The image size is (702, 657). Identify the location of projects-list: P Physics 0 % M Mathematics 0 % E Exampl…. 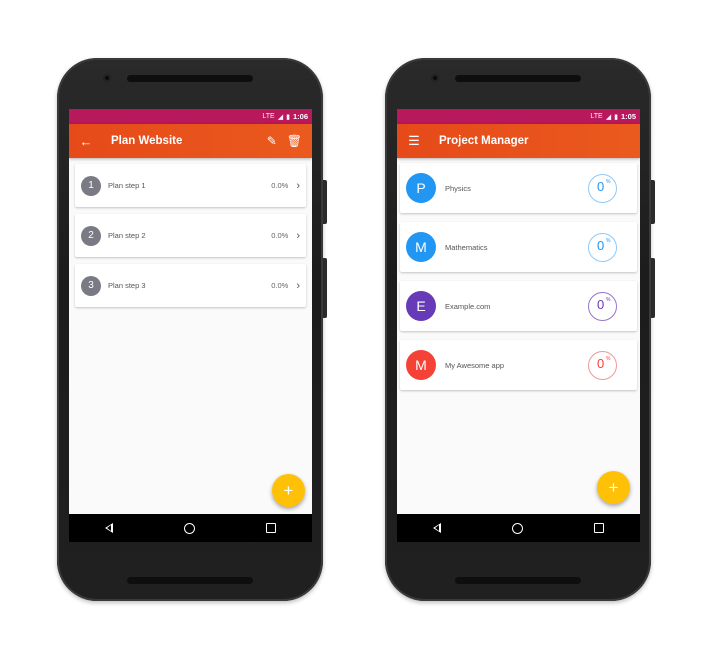
(518, 274).